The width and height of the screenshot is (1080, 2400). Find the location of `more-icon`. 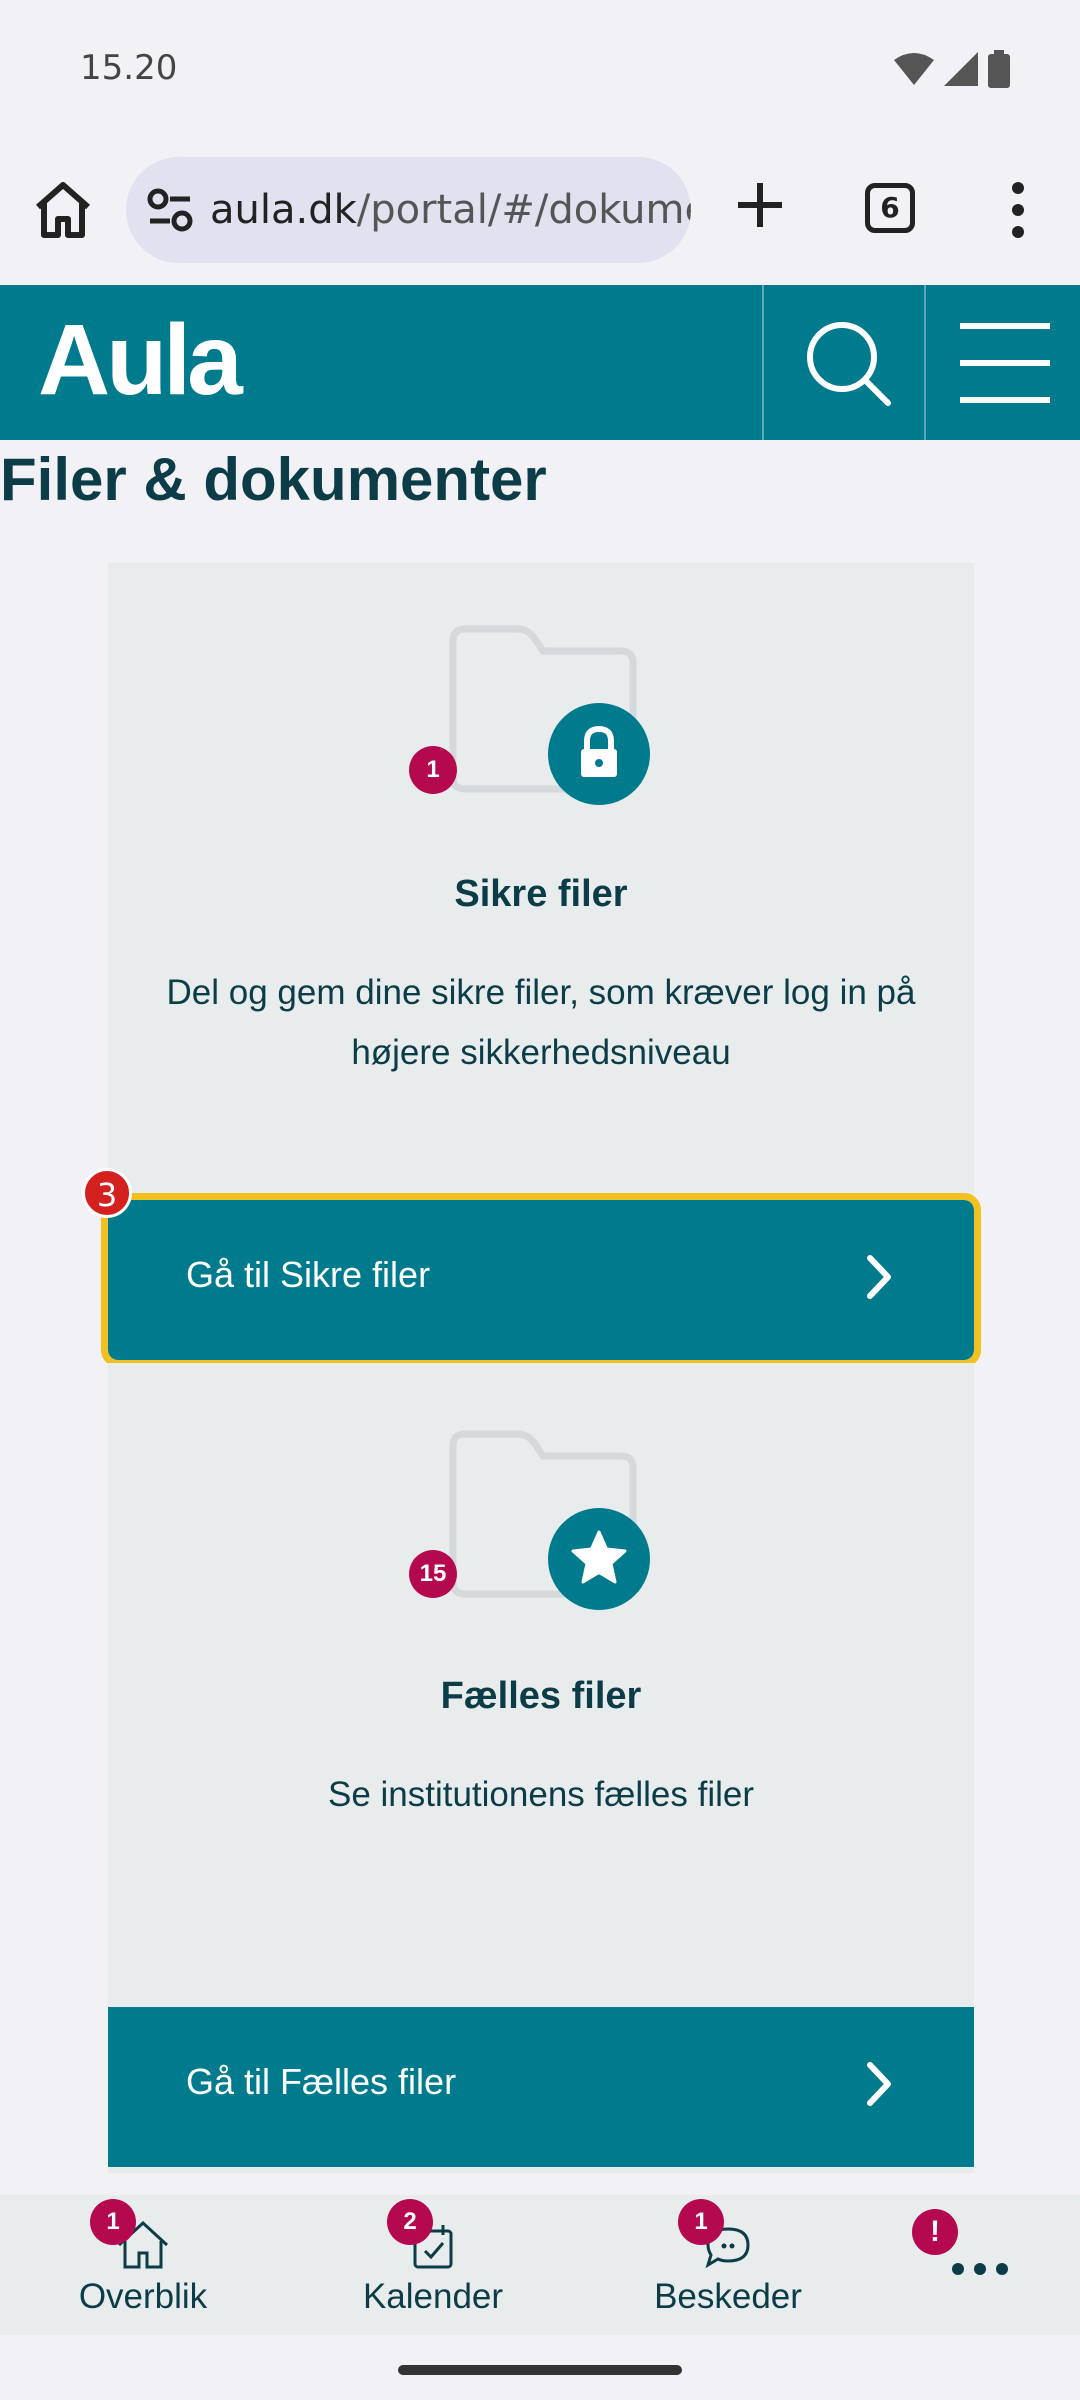

more-icon is located at coordinates (980, 2269).